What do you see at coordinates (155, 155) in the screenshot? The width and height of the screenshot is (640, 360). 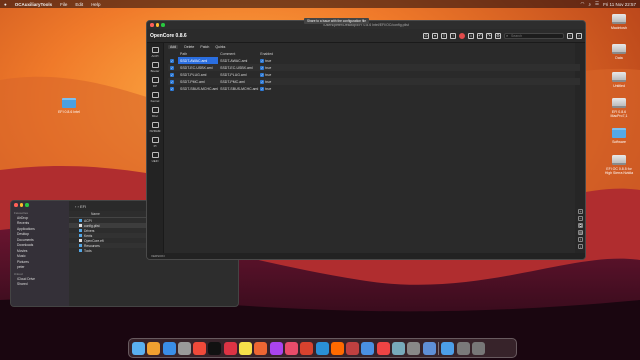 I see `uefi-icon` at bounding box center [155, 155].